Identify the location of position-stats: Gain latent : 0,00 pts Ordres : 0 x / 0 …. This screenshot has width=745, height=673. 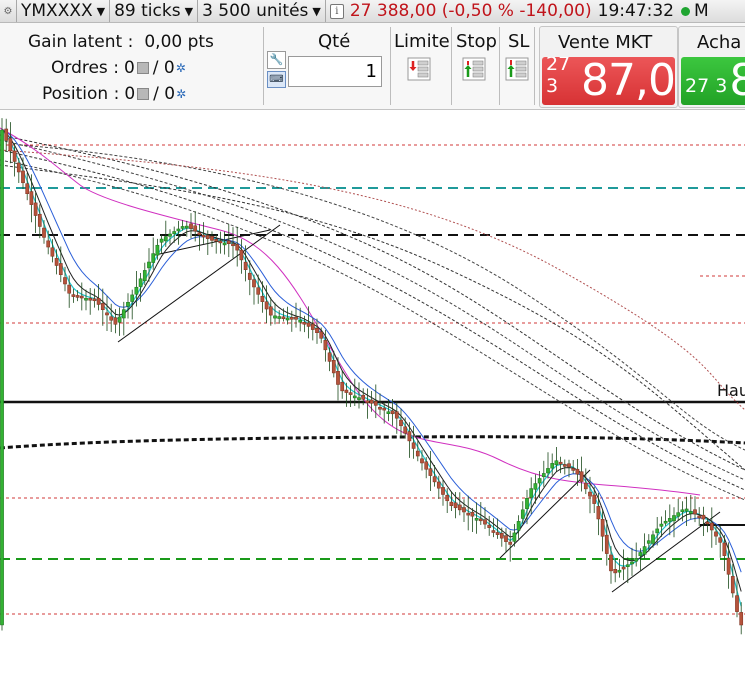
(131, 66).